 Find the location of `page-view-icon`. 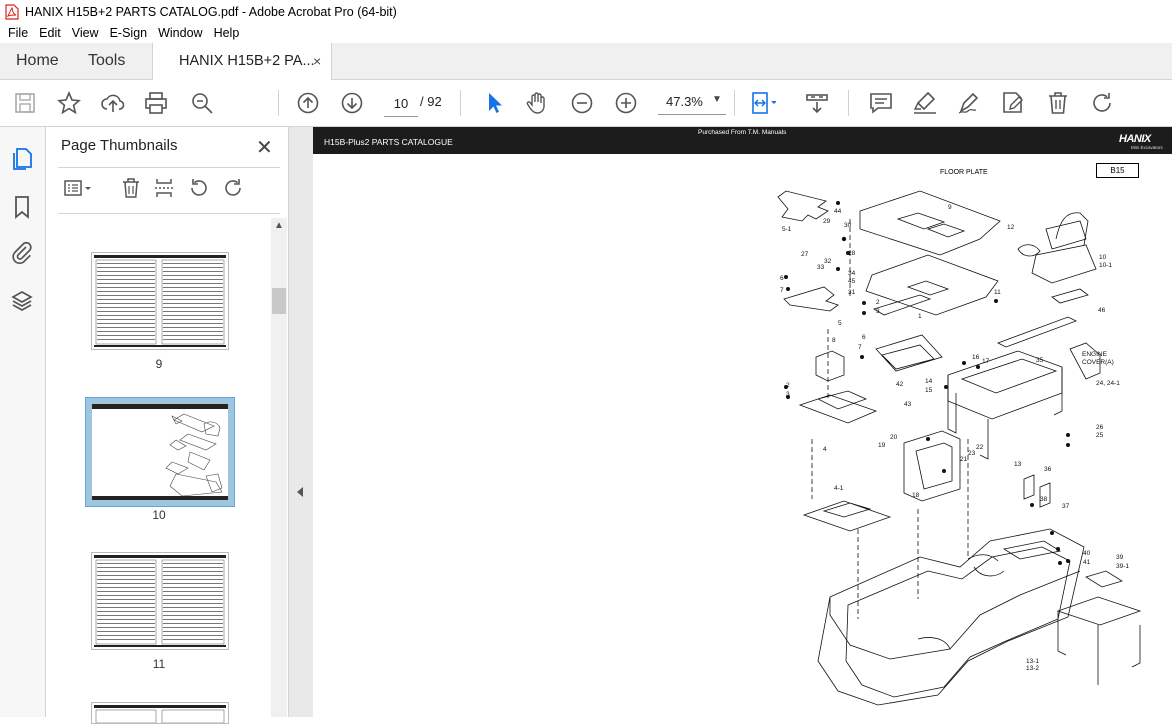

page-view-icon is located at coordinates (763, 103).